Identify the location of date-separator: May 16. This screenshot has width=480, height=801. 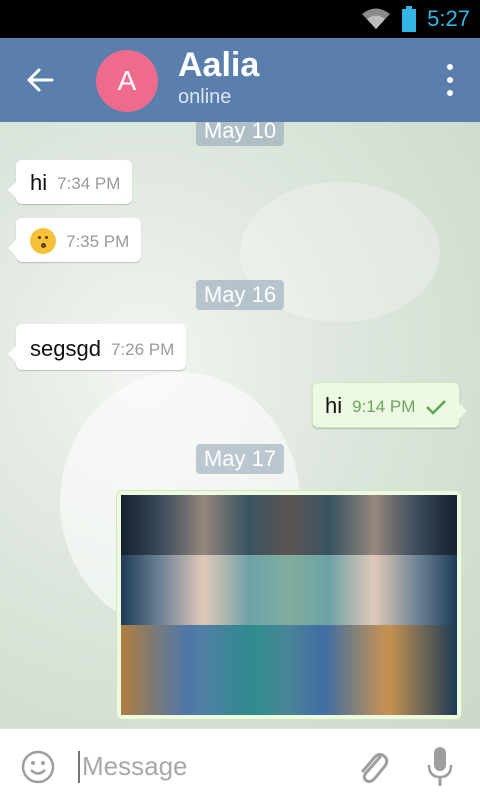
(240, 295).